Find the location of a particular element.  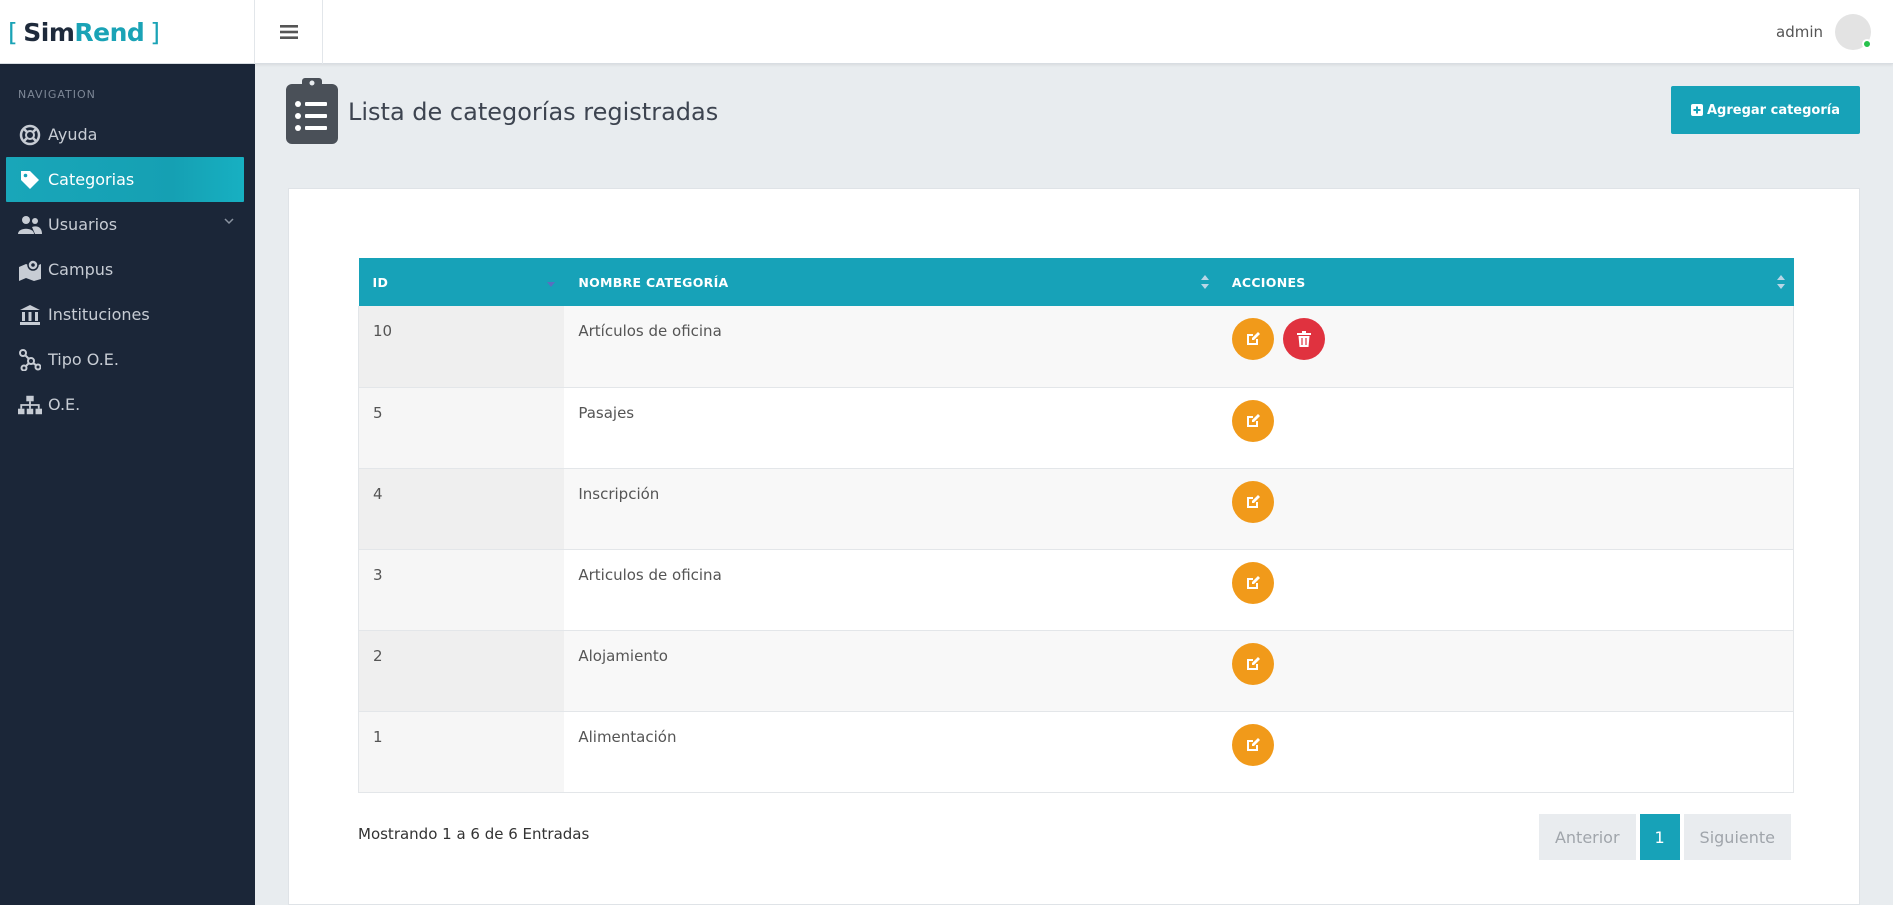

cell-id: 2 is located at coordinates (461, 670).